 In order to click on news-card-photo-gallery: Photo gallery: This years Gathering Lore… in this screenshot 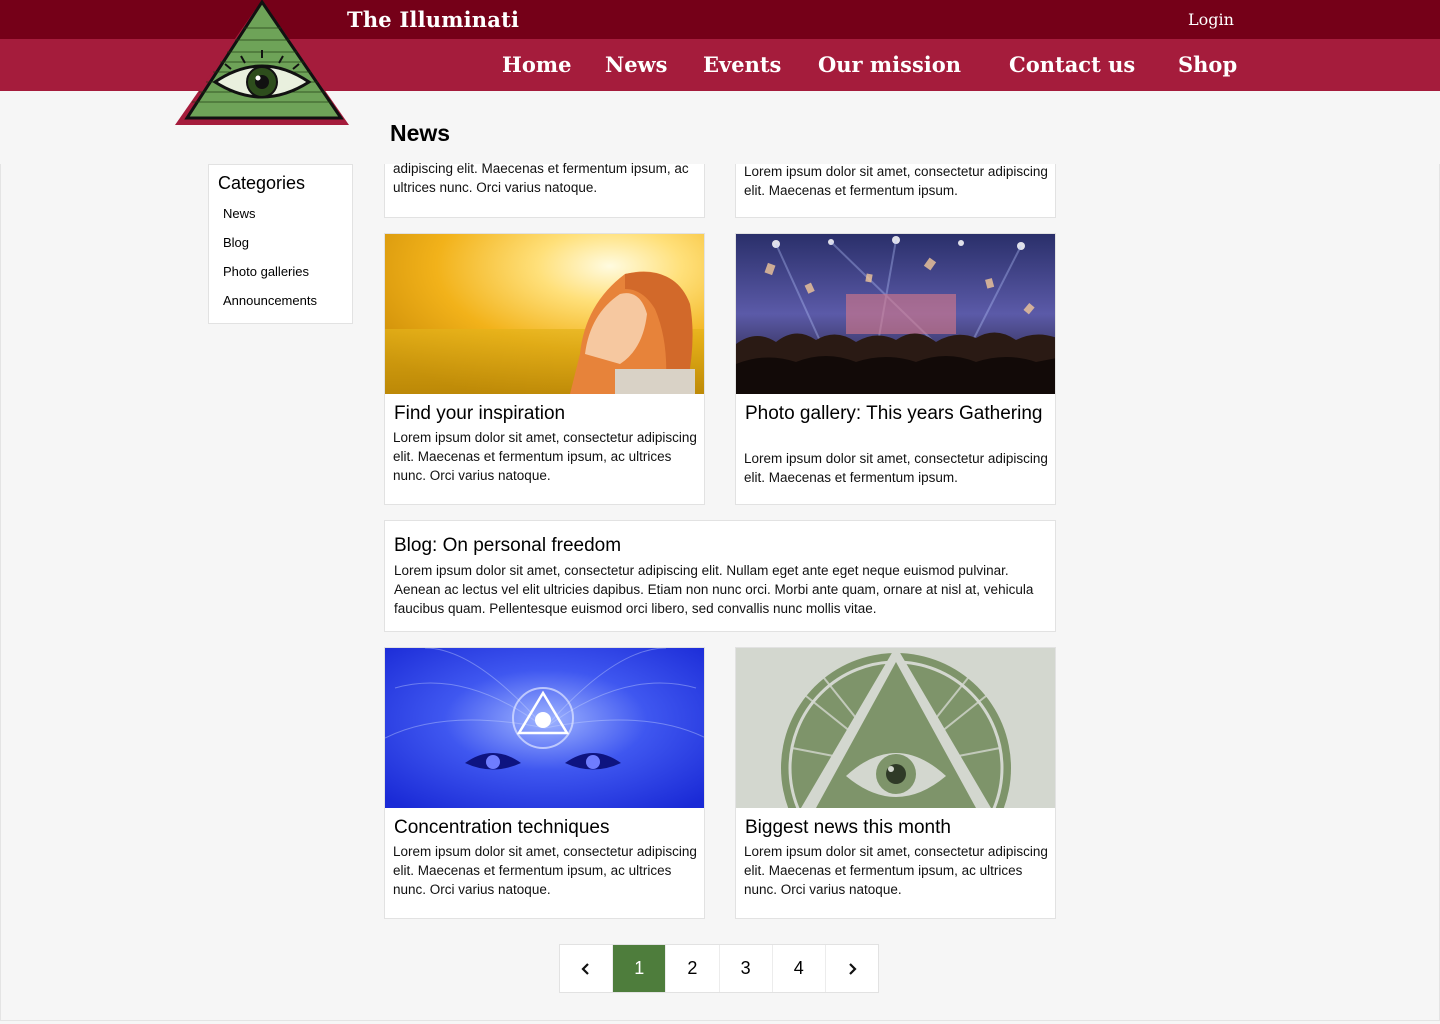, I will do `click(895, 369)`.